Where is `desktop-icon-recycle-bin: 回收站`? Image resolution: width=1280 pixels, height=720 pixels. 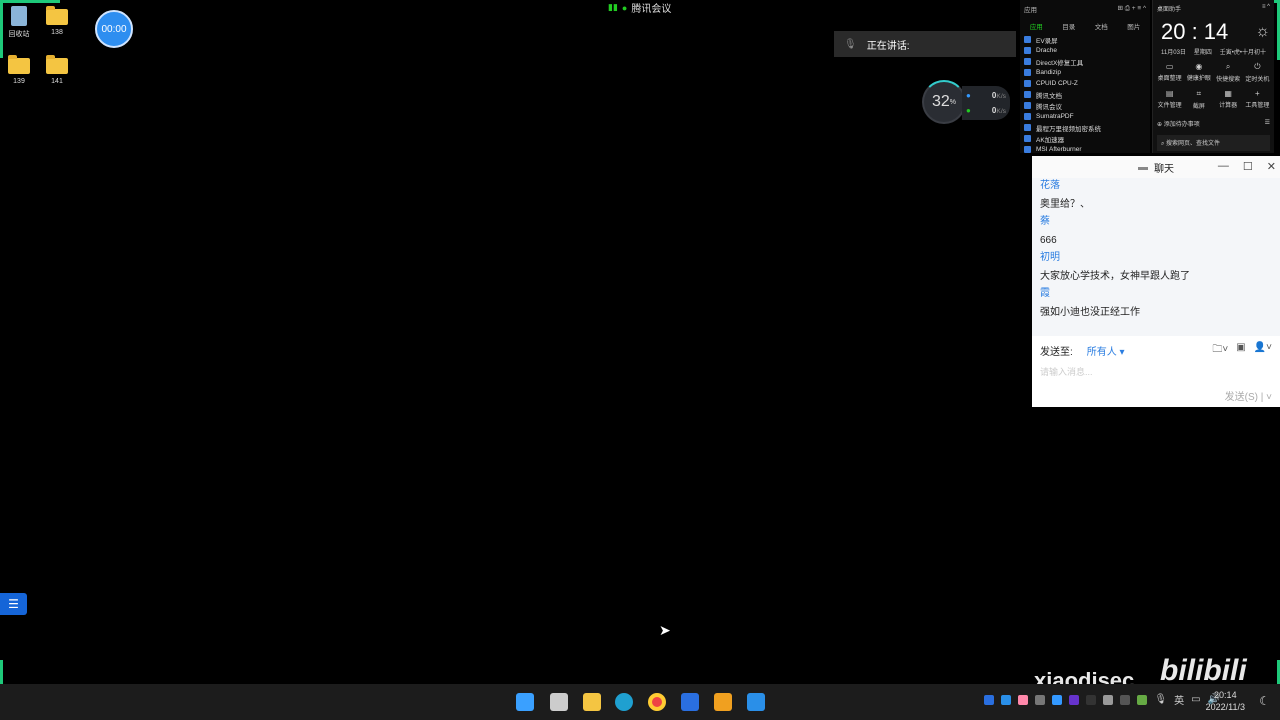 desktop-icon-recycle-bin: 回收站 is located at coordinates (19, 22).